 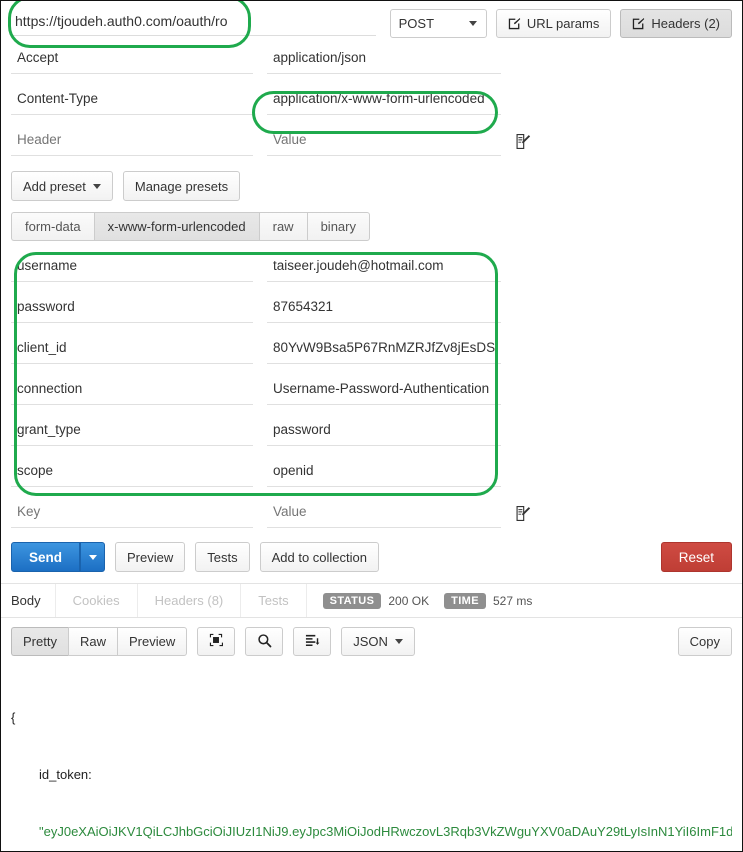 I want to click on manage-presets-label: Manage presets, so click(x=181, y=186).